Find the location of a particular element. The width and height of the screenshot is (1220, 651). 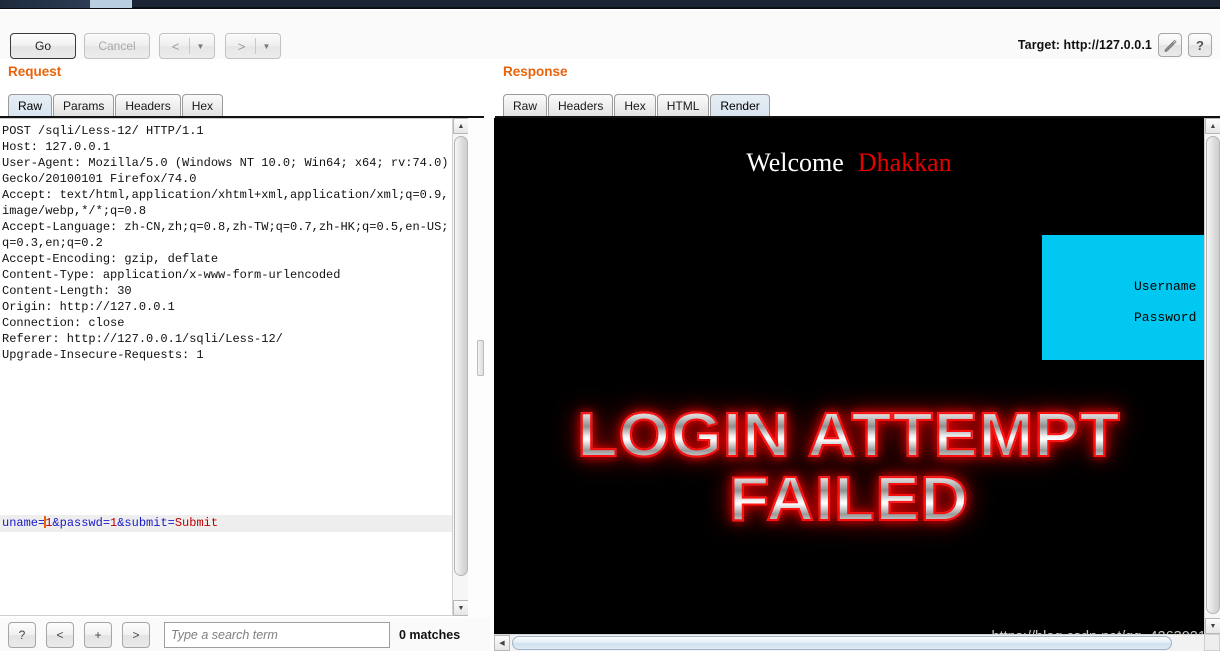

response-vertical-scrollbar: ▲ ▼ is located at coordinates (1212, 376).